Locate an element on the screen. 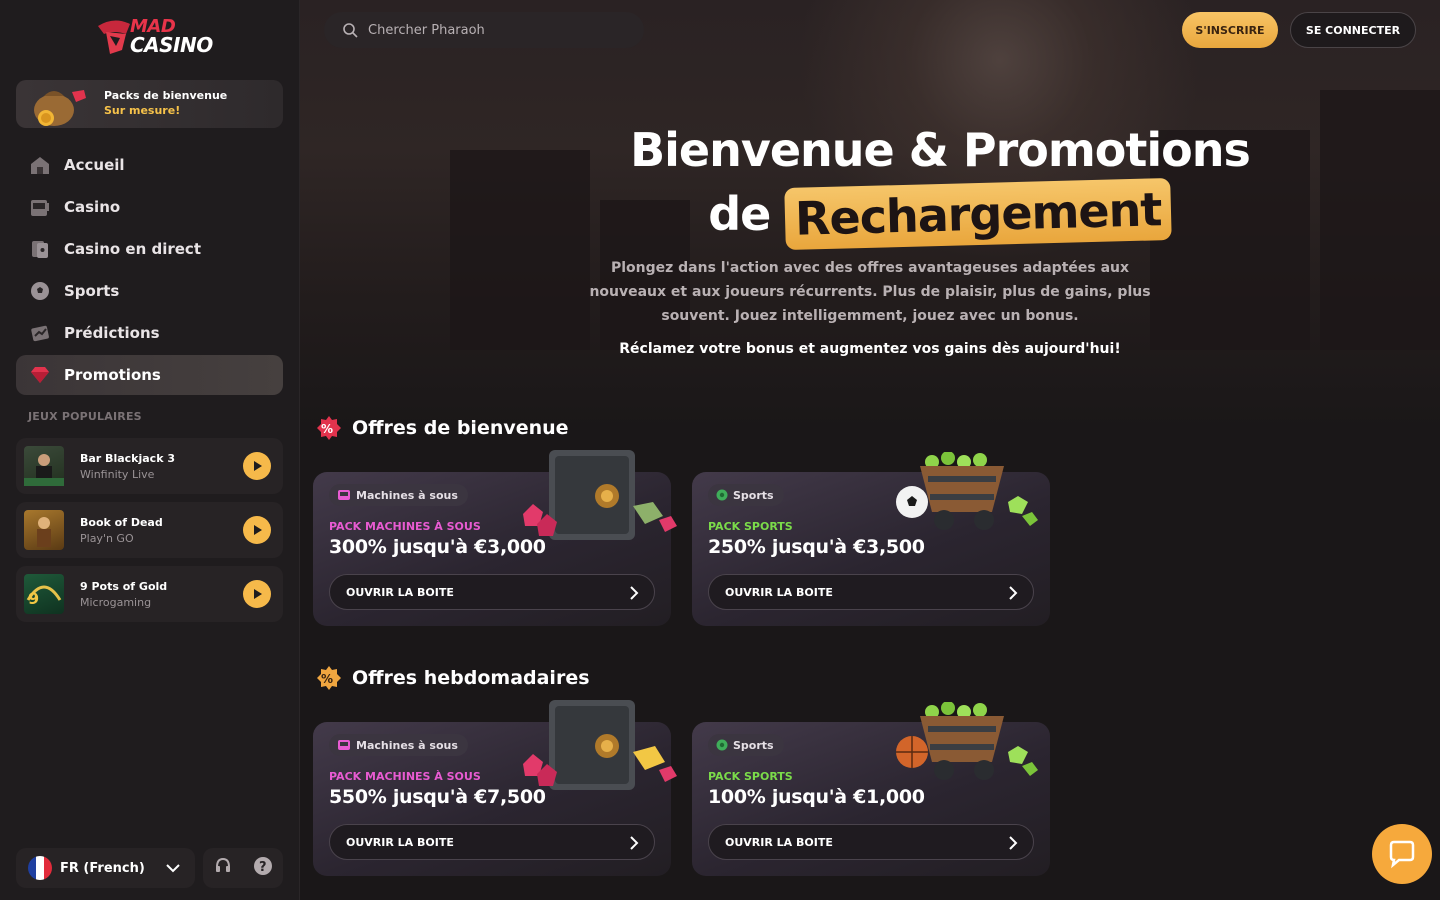 The width and height of the screenshot is (1440, 900). welcome-pack-title: Packs de bienvenue is located at coordinates (166, 95).